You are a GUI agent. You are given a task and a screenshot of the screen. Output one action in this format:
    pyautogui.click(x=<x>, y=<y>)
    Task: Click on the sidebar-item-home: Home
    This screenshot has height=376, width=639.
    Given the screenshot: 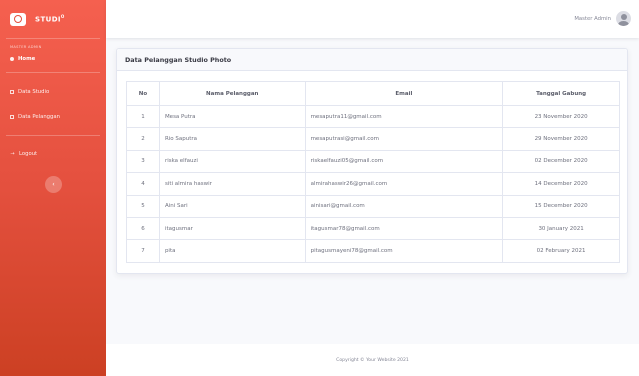 What is the action you would take?
    pyautogui.click(x=53, y=59)
    